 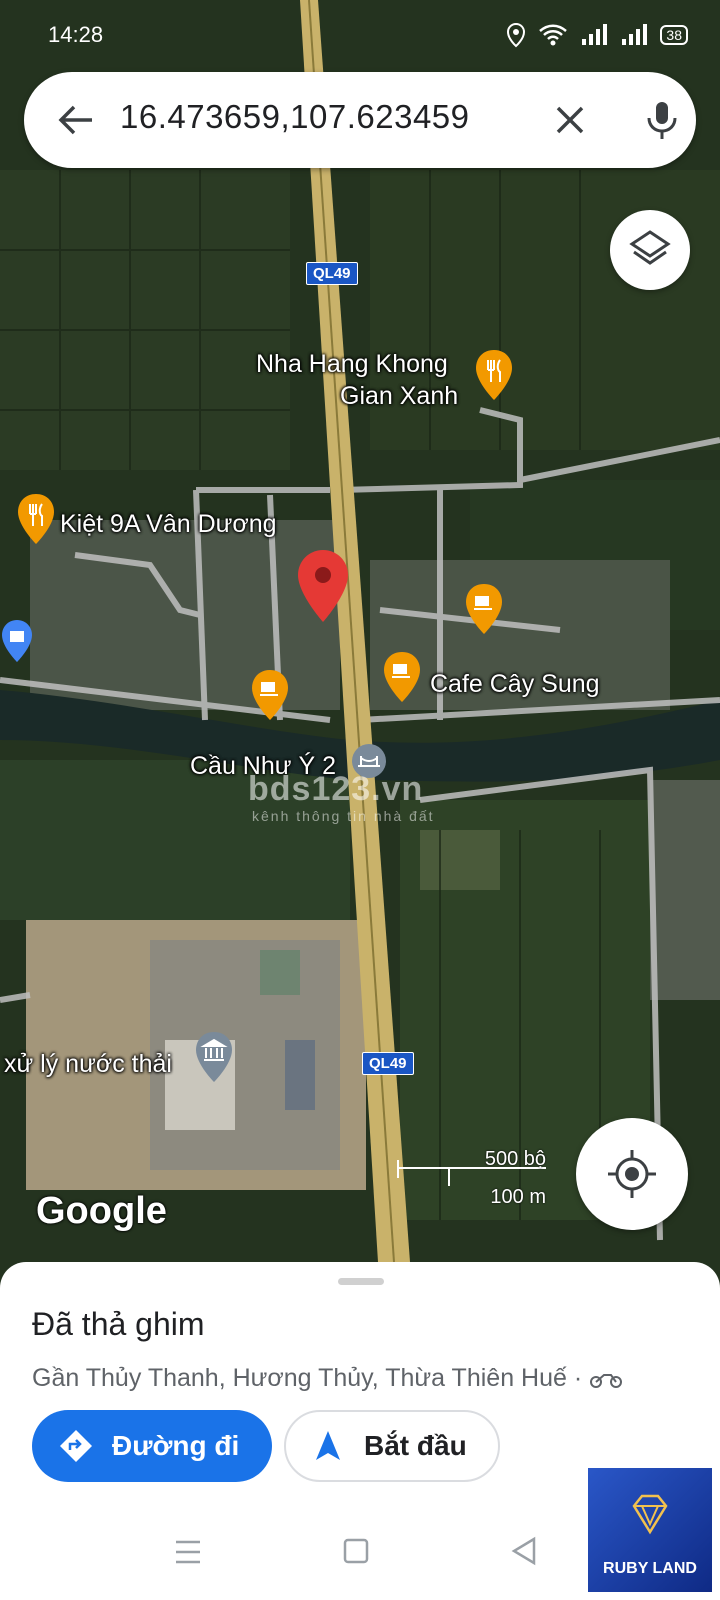 I want to click on ruby-land-text: RUBY LAND, so click(x=650, y=1568).